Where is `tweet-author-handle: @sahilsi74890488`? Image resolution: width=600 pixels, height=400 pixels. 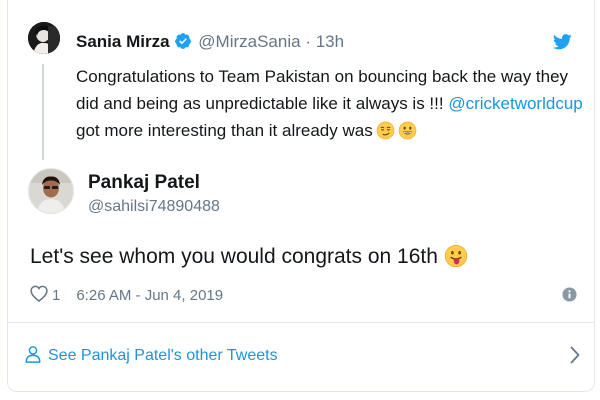 tweet-author-handle: @sahilsi74890488 is located at coordinates (154, 207).